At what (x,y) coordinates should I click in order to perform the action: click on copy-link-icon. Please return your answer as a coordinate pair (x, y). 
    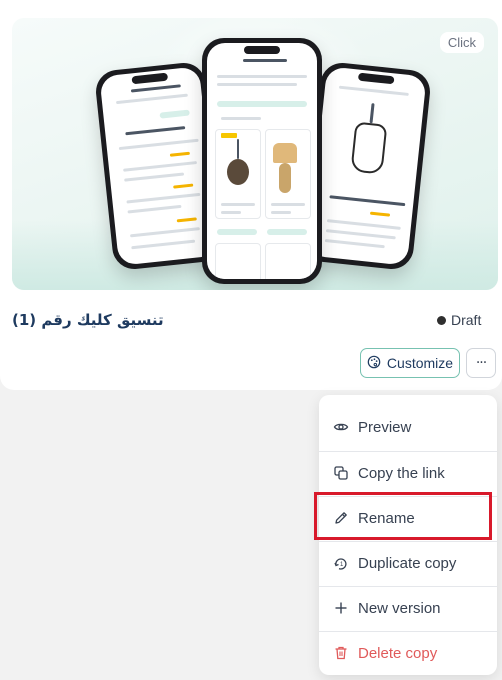
    Looking at the image, I should click on (341, 473).